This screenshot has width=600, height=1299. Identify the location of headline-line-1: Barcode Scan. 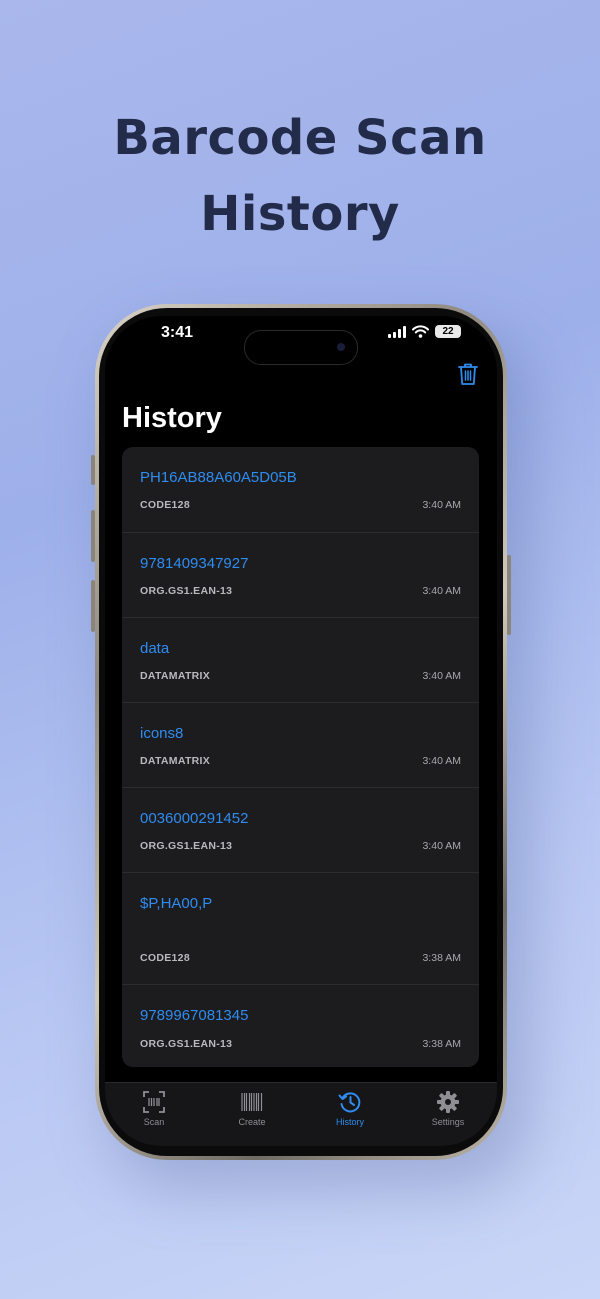
(300, 138).